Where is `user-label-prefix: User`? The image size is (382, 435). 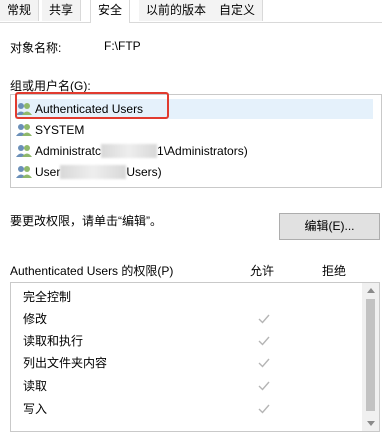 user-label-prefix: User is located at coordinates (48, 172).